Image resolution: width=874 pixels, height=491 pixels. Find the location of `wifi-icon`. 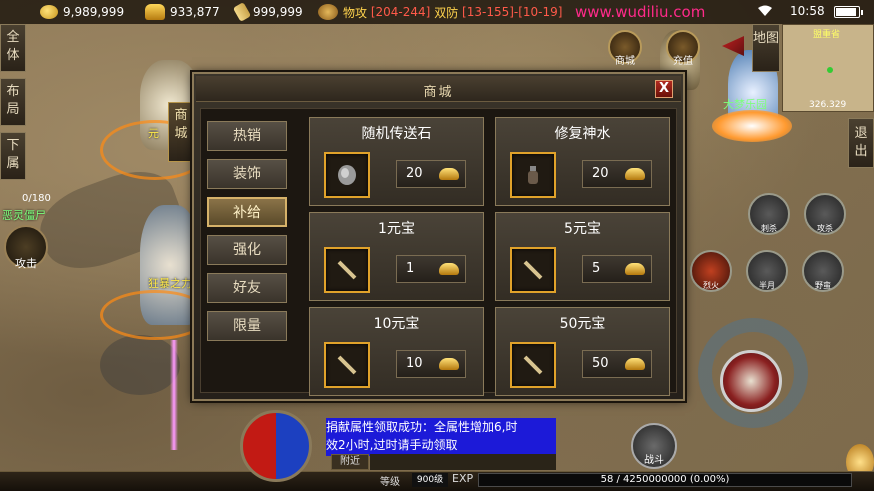

wifi-icon is located at coordinates (765, 10).